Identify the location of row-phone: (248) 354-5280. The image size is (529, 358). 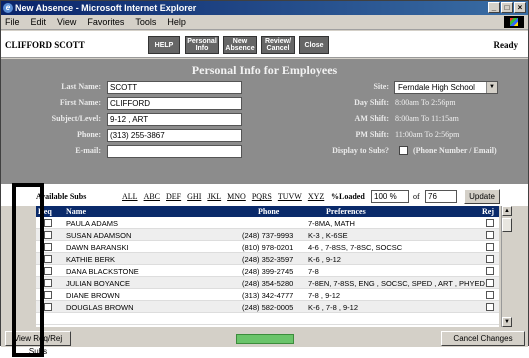
(268, 283).